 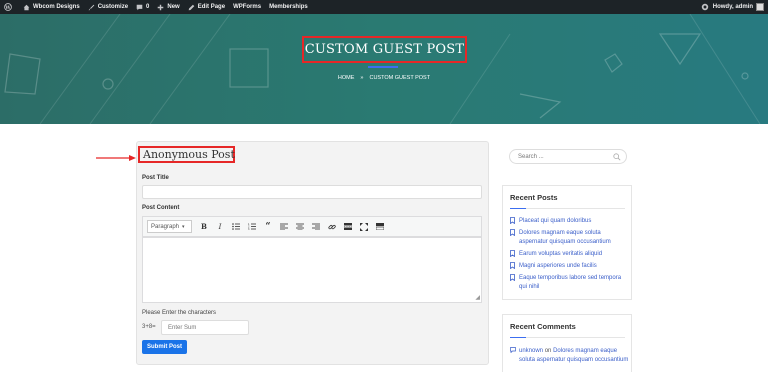 I want to click on memberships-link: Memberships, so click(x=288, y=7).